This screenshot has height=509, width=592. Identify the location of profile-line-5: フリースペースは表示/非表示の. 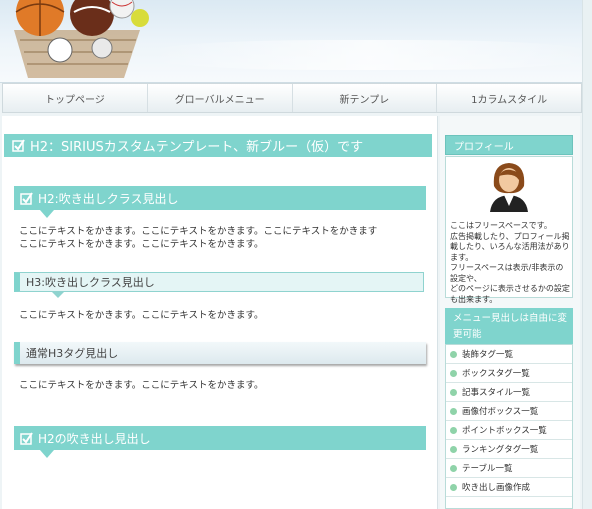
(507, 267).